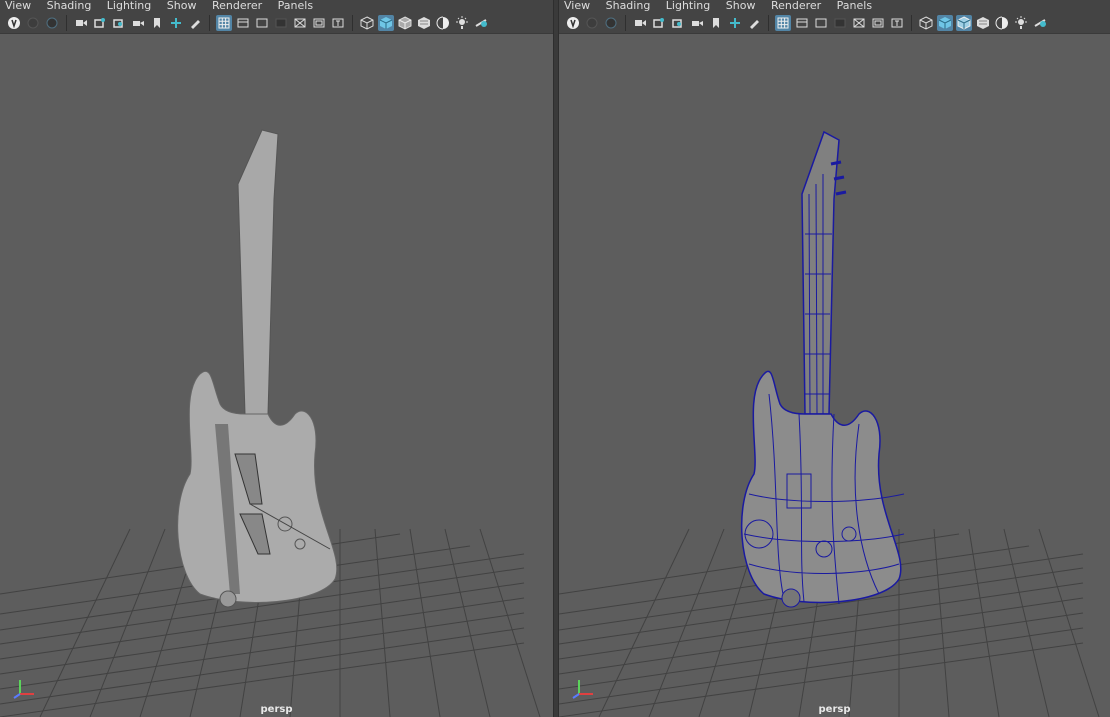 The image size is (1110, 717). I want to click on guitar-model-wireframe, so click(822, 369).